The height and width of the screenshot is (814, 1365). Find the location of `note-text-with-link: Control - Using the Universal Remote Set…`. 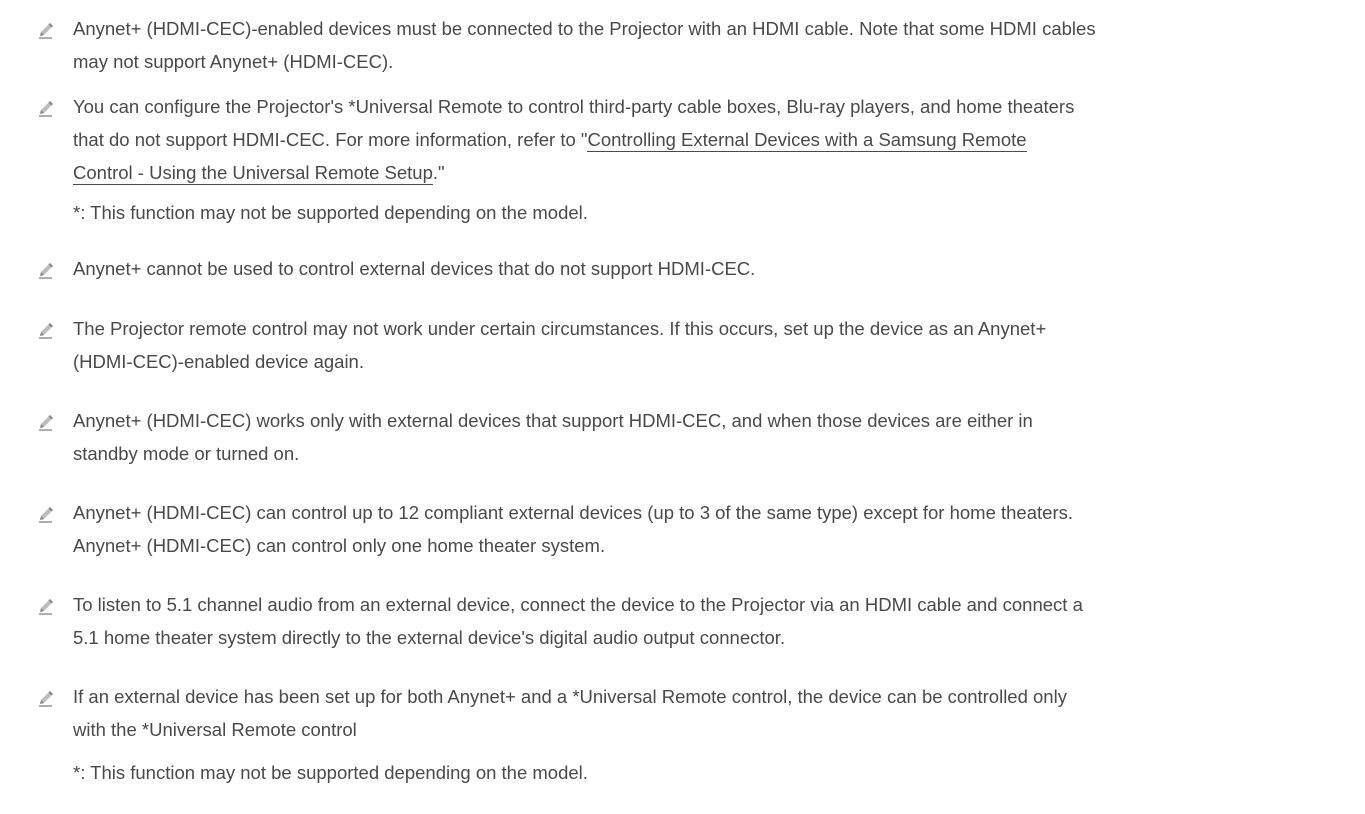

note-text-with-link: Control - Using the Universal Remote Set… is located at coordinates (715, 172).